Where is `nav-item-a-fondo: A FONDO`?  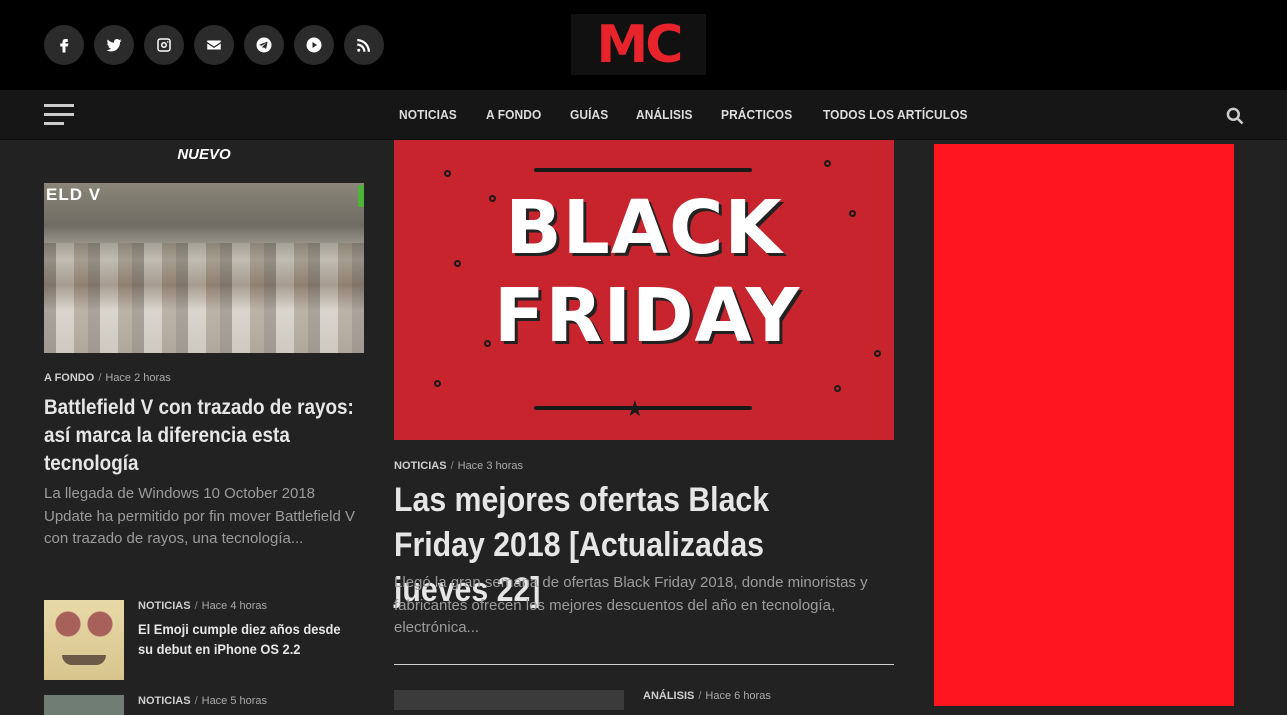
nav-item-a-fondo: A FONDO is located at coordinates (513, 114).